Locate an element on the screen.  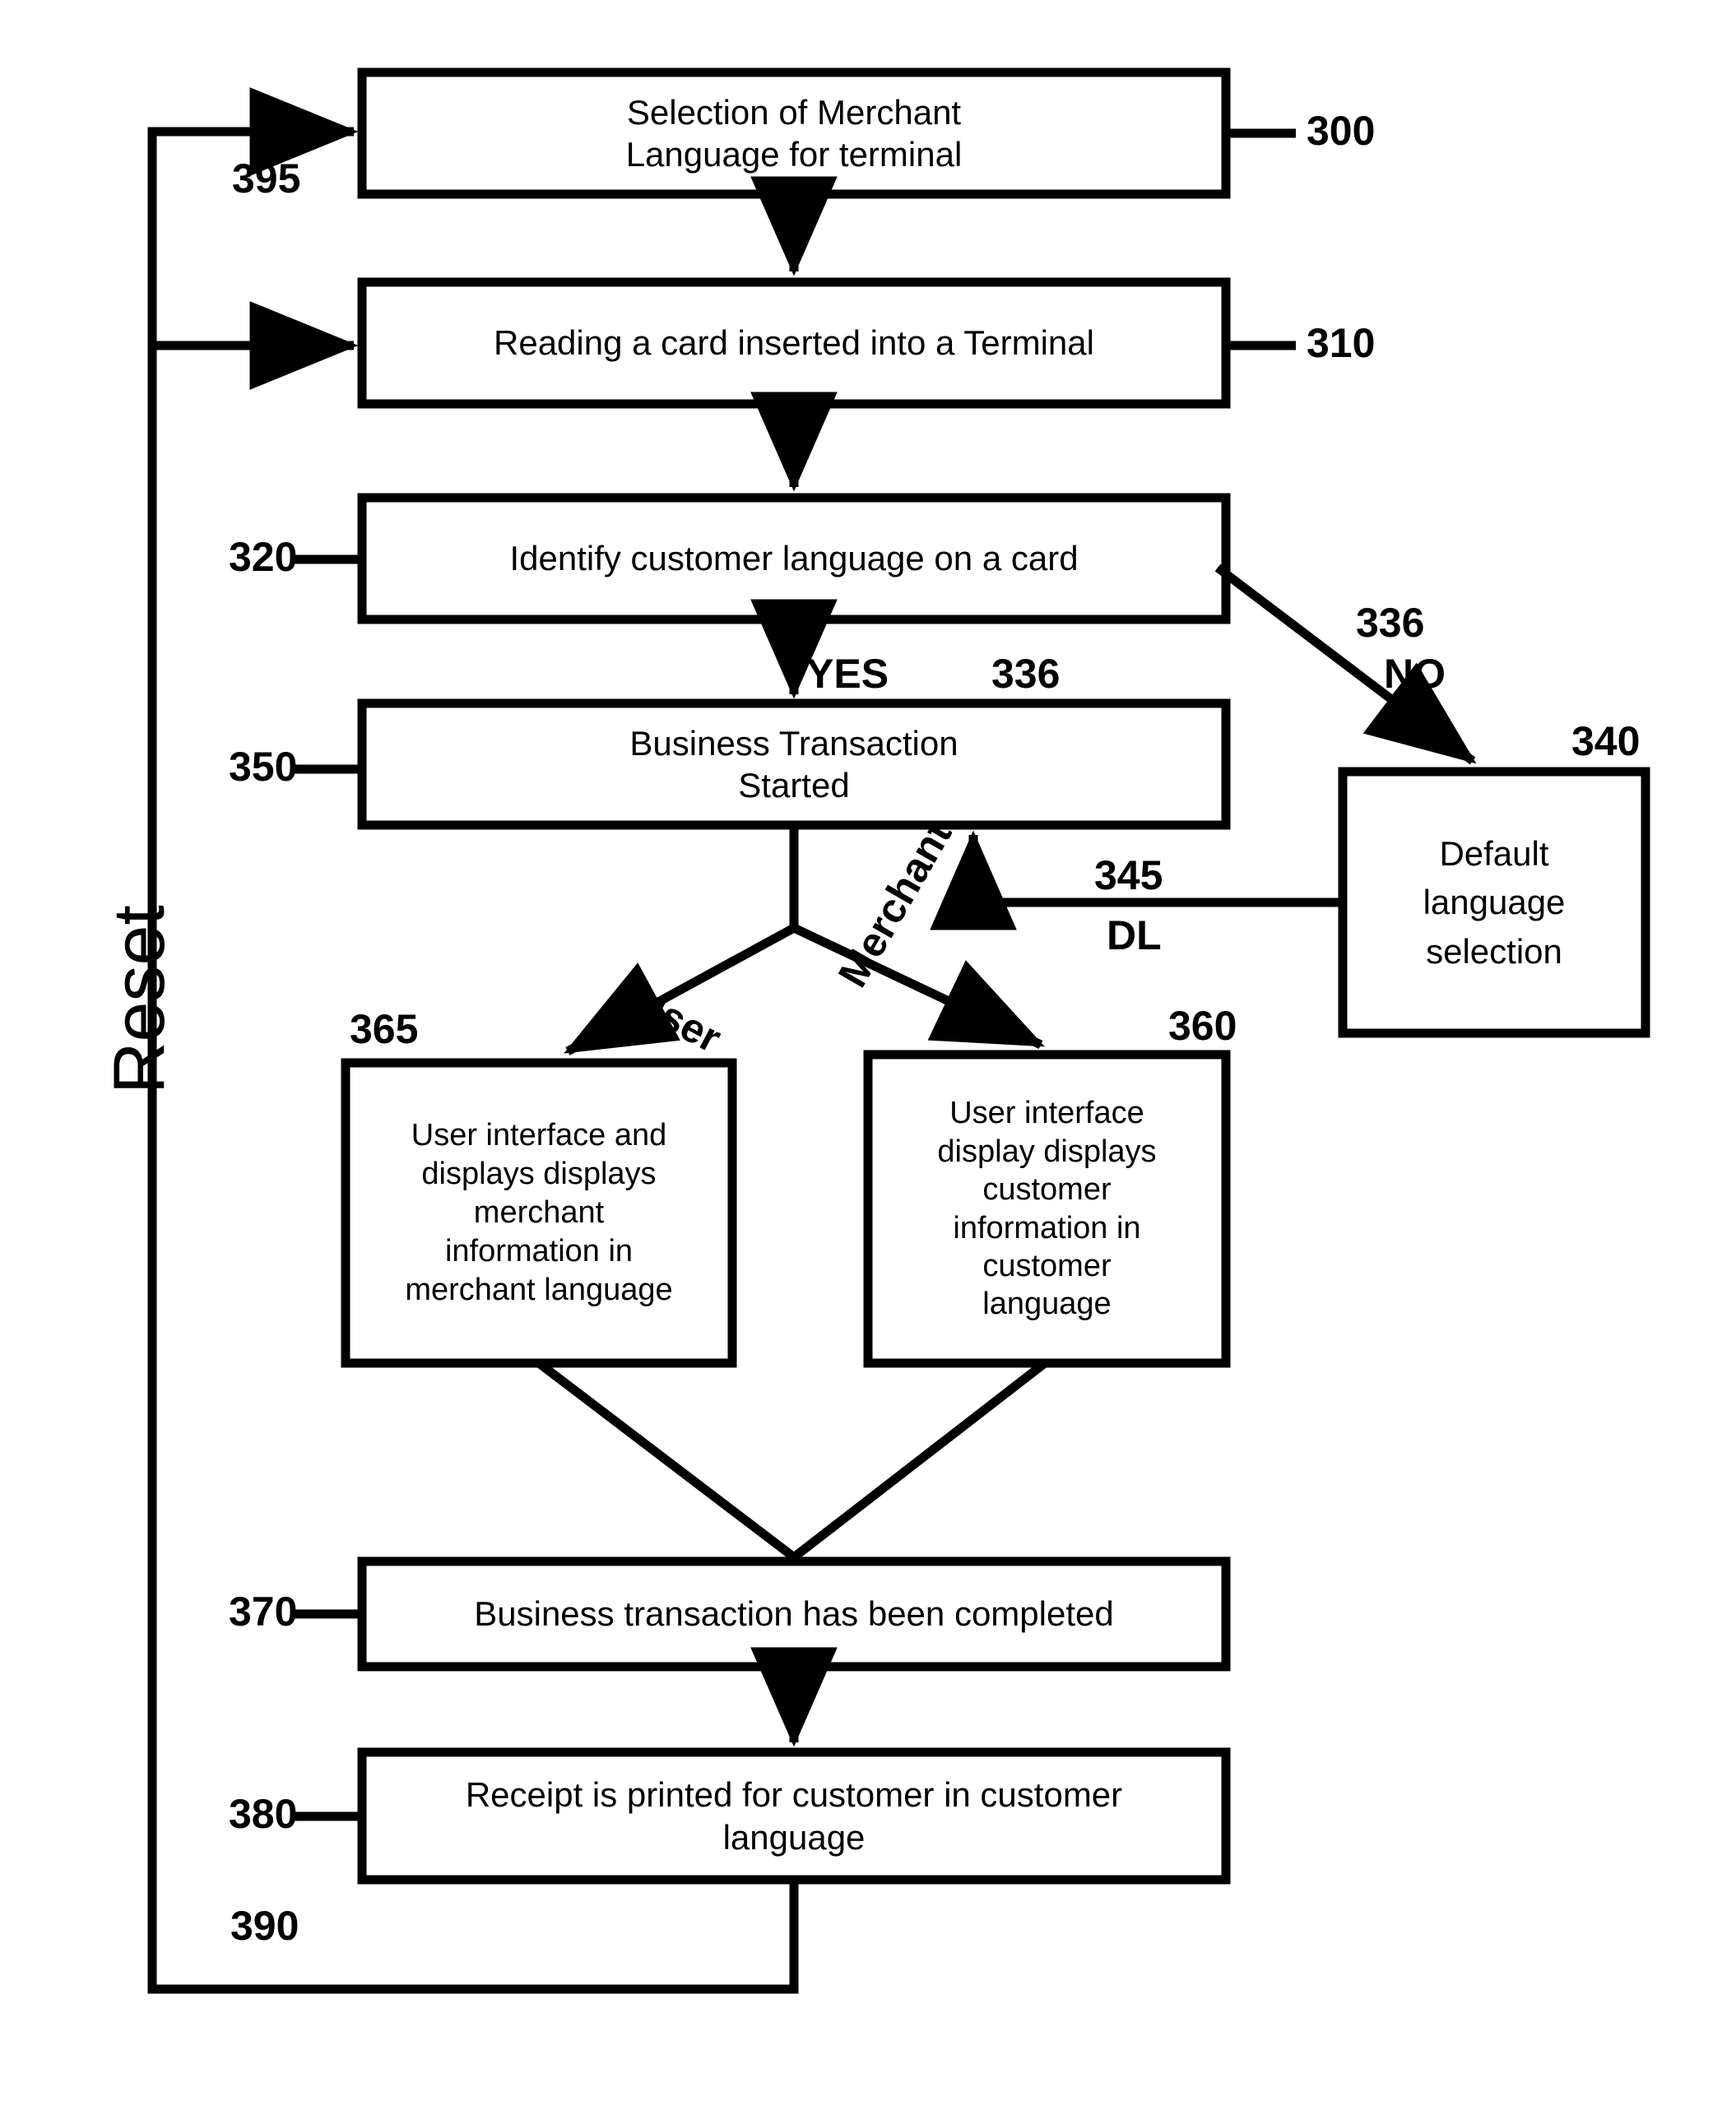
edge-label-dl: DL is located at coordinates (1134, 935).